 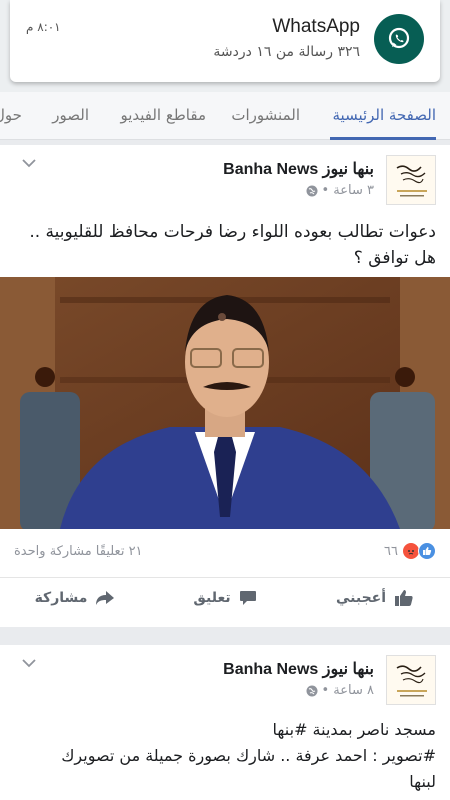 I want to click on comments-shares-count: ٢١ تعليقًا مشاركة واحدة, so click(x=78, y=551).